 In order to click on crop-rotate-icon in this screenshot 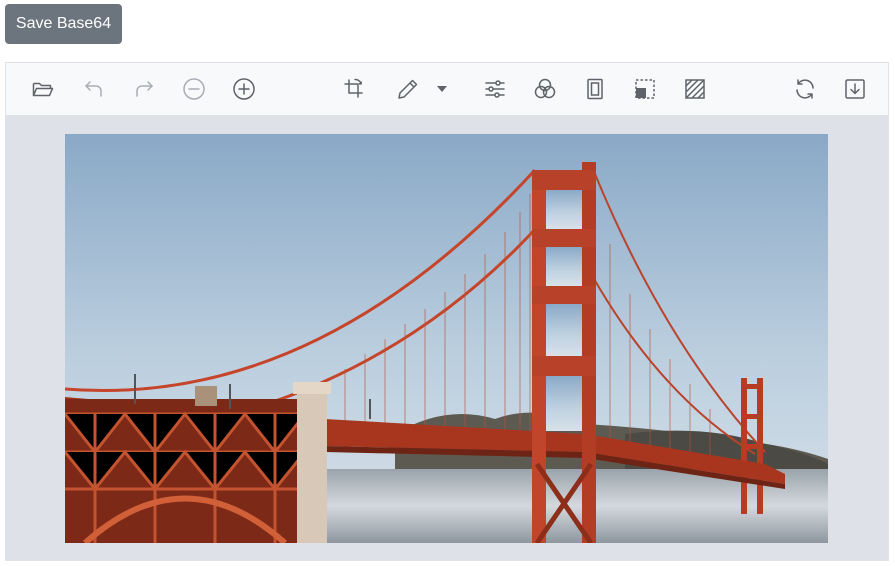, I will do `click(353, 88)`.